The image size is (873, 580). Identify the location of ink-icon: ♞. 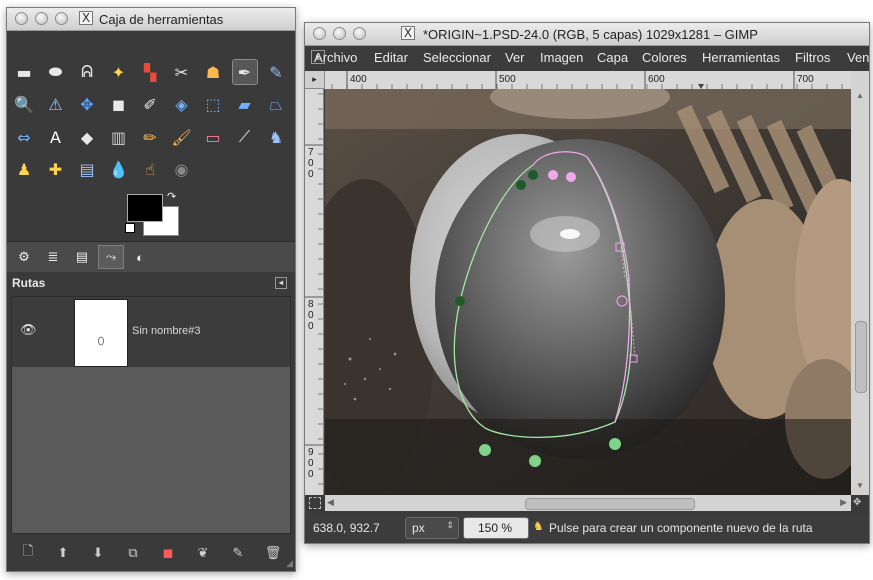
(276, 137).